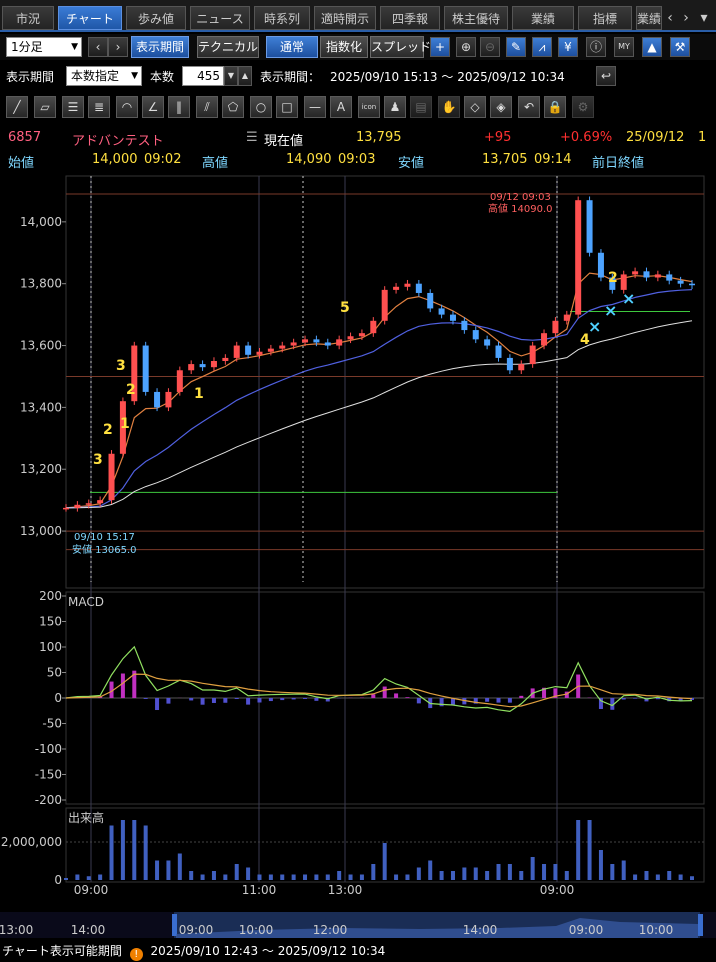 The width and height of the screenshot is (716, 962). What do you see at coordinates (704, 18) in the screenshot?
I see `tab-menu-icon: ▾` at bounding box center [704, 18].